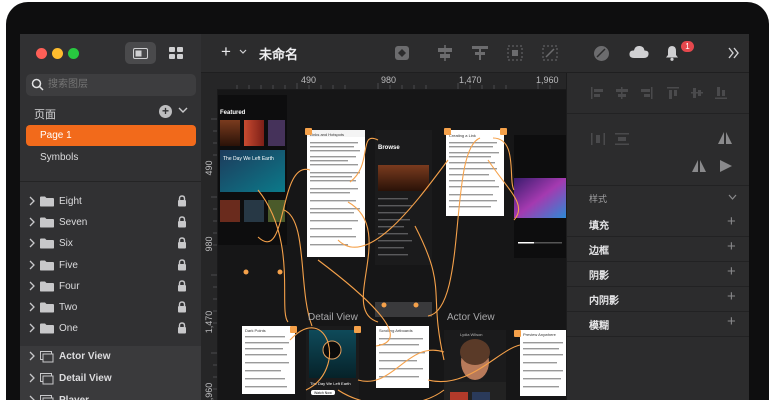 The image size is (769, 400). Describe the element at coordinates (471, 317) in the screenshot. I see `artboard-label-actor-view: Actor View` at that location.